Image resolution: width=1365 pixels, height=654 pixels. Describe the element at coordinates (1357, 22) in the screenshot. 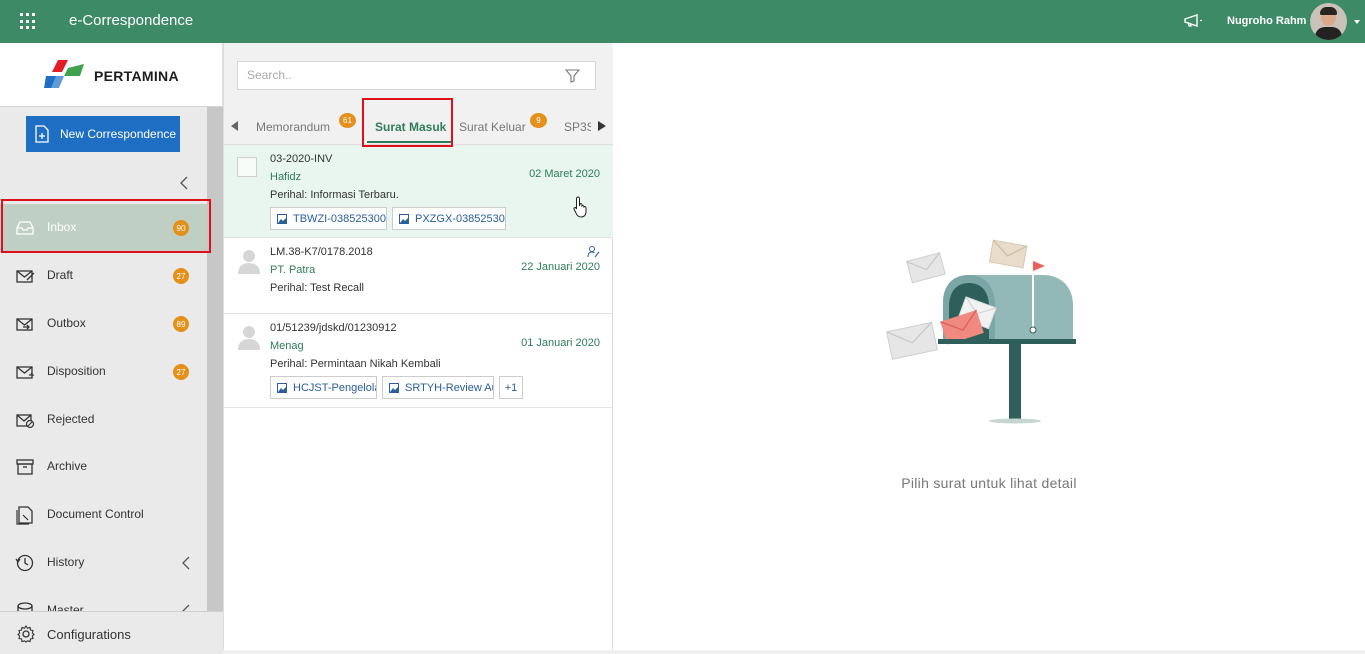

I see `caret-down-icon` at that location.